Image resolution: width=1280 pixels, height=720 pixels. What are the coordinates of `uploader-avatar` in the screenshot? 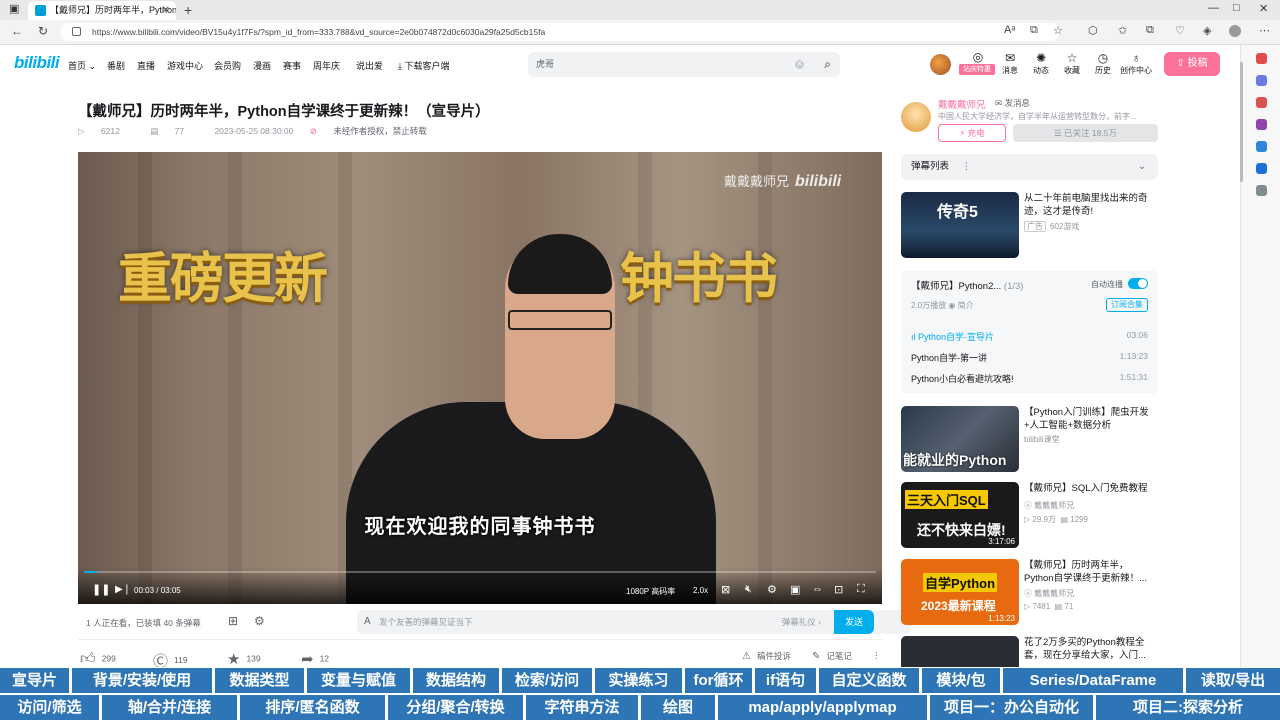 It's located at (916, 117).